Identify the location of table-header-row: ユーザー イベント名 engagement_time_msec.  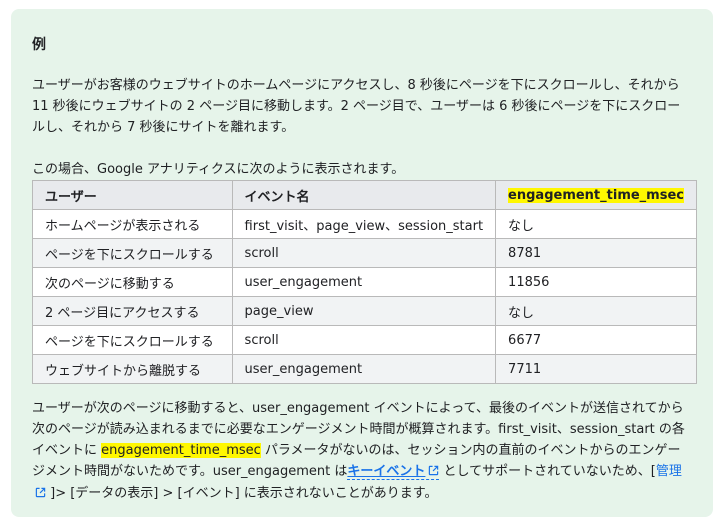
(364, 195).